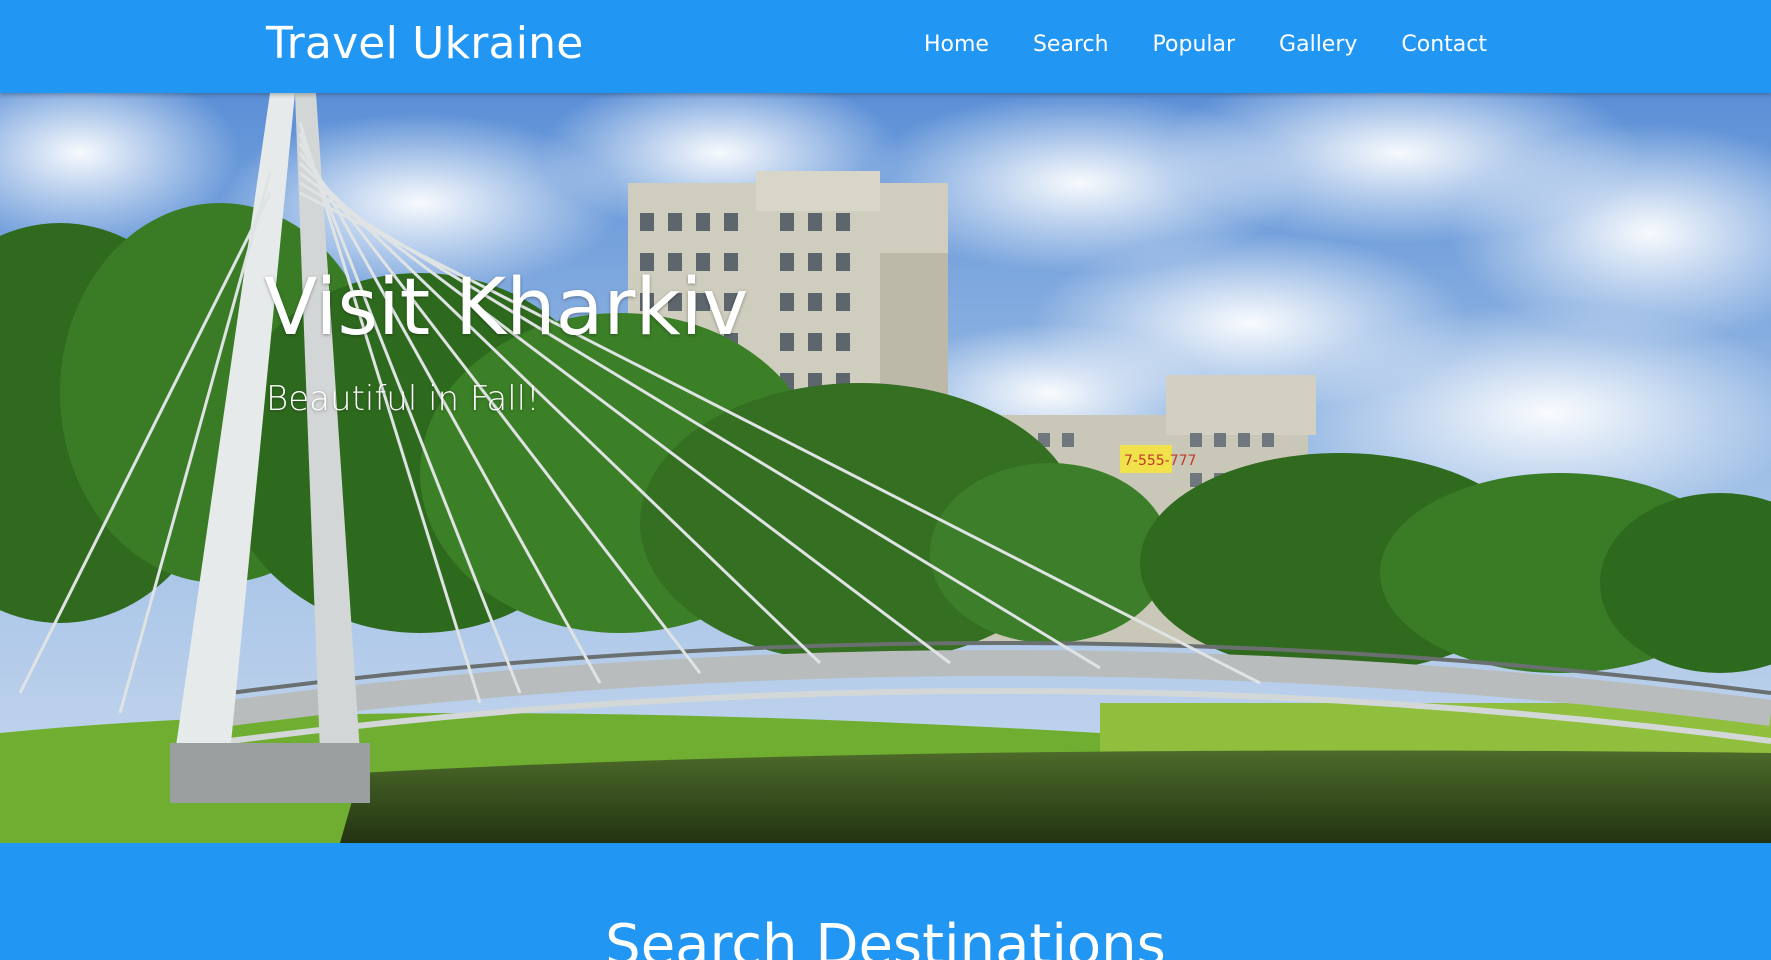 This screenshot has height=960, width=1771. I want to click on nav-search: Search, so click(1071, 44).